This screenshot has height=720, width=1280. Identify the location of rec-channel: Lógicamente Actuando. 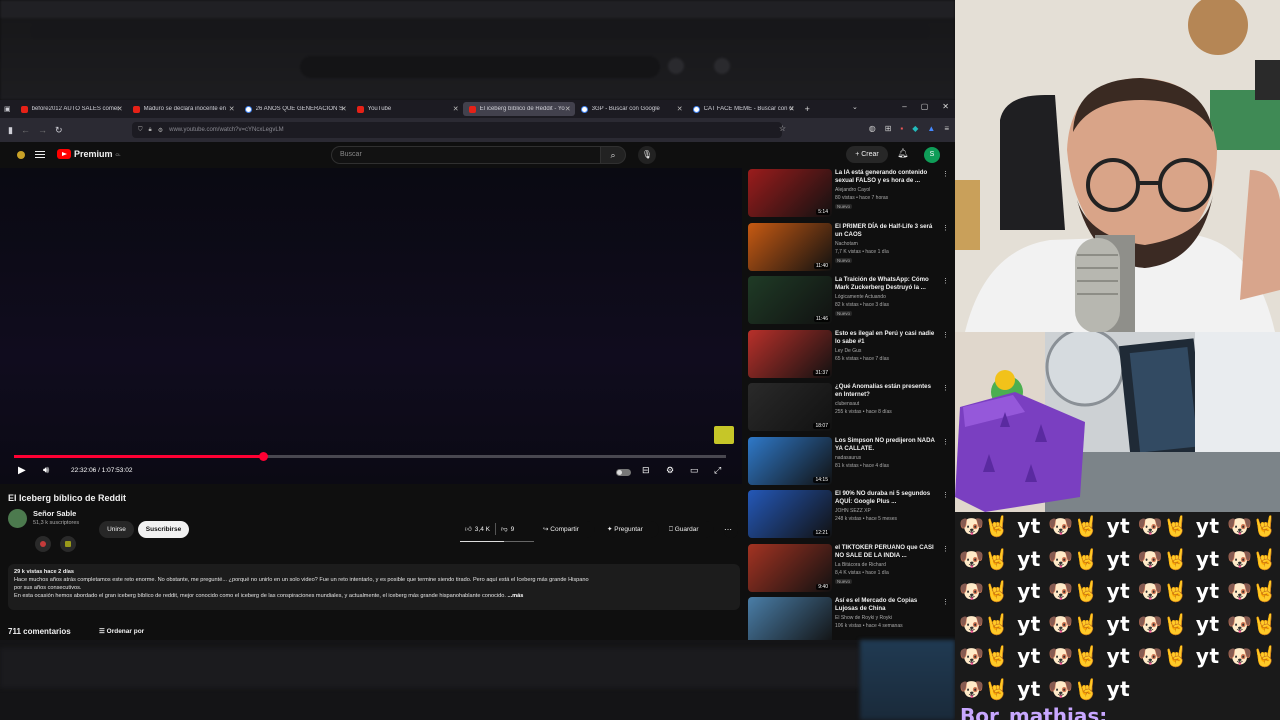
(860, 297).